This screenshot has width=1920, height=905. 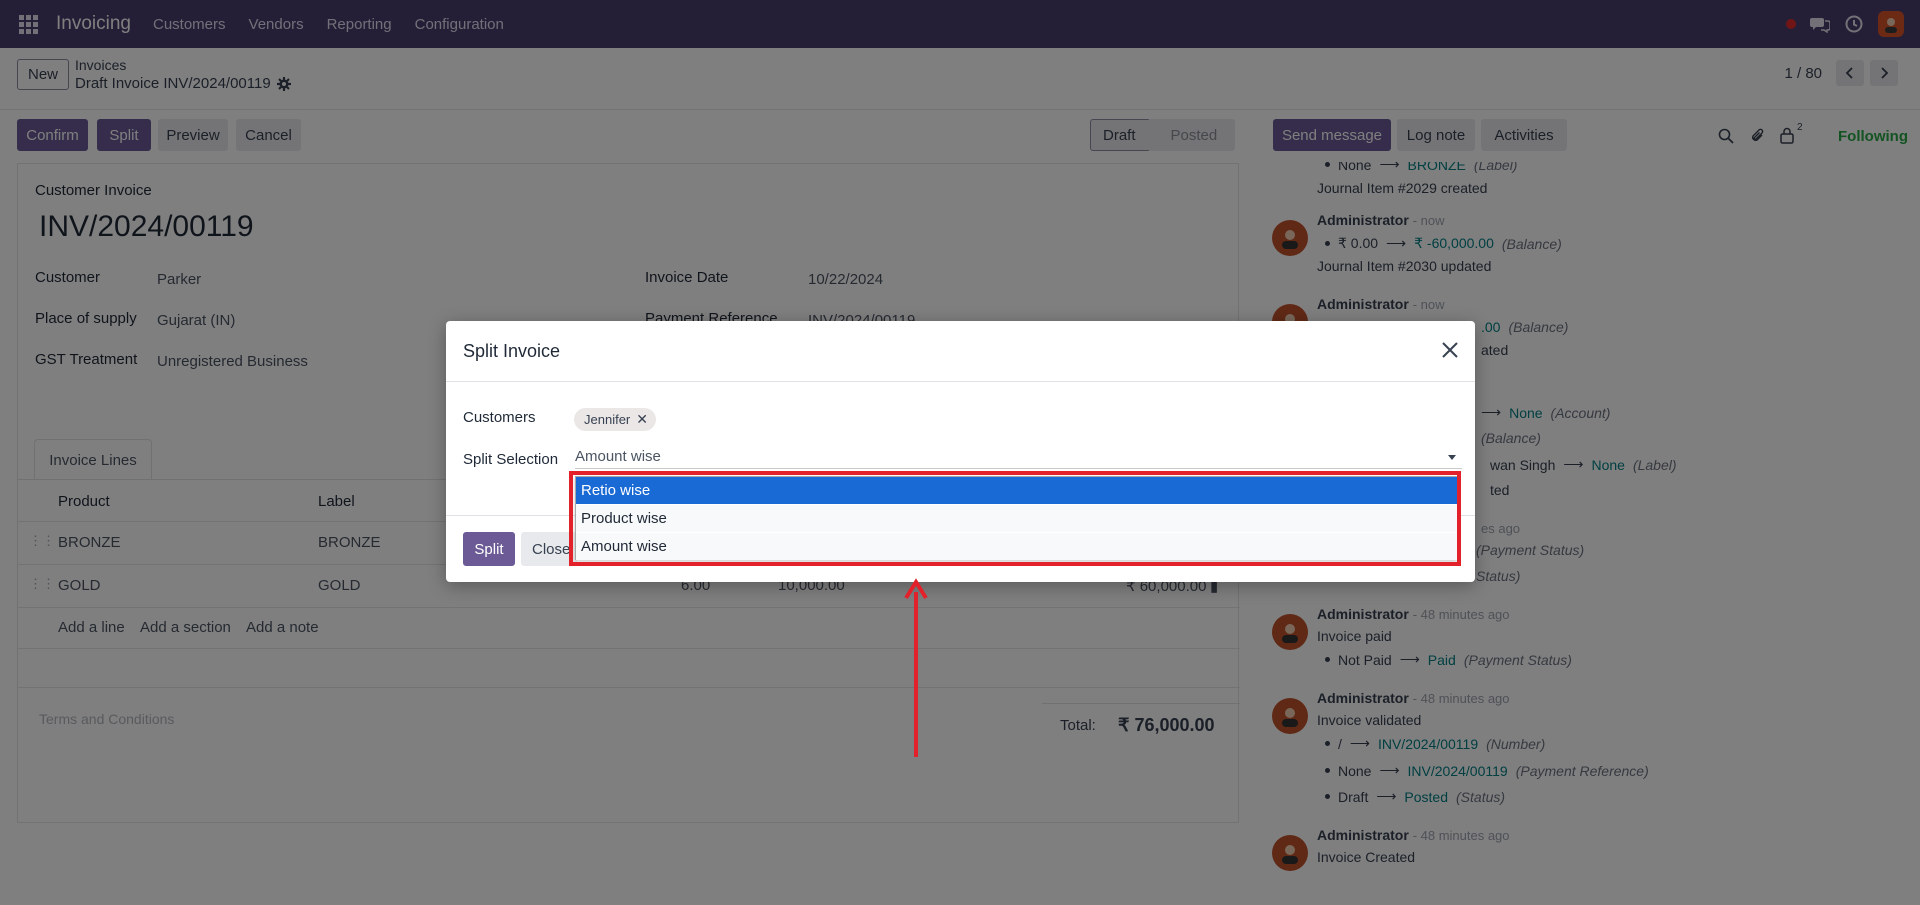 I want to click on split-selection-label: Split Selection, so click(x=511, y=459).